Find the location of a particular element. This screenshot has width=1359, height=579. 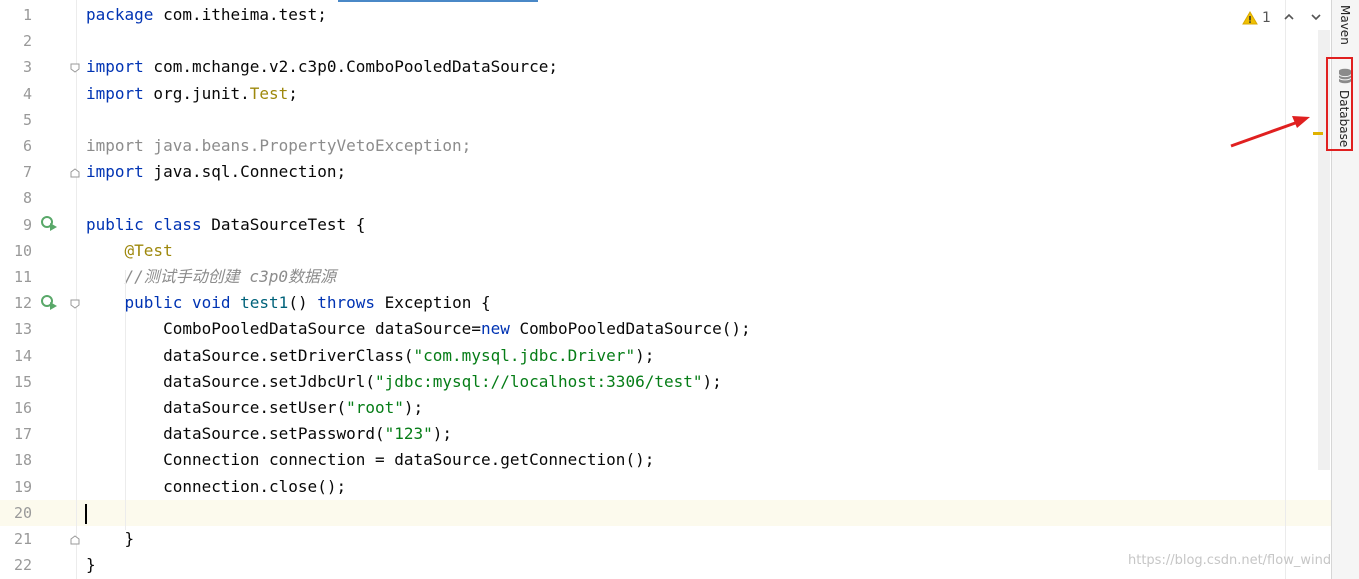

code-line: 17 dataSource.setPassword("123"); is located at coordinates (665, 434).